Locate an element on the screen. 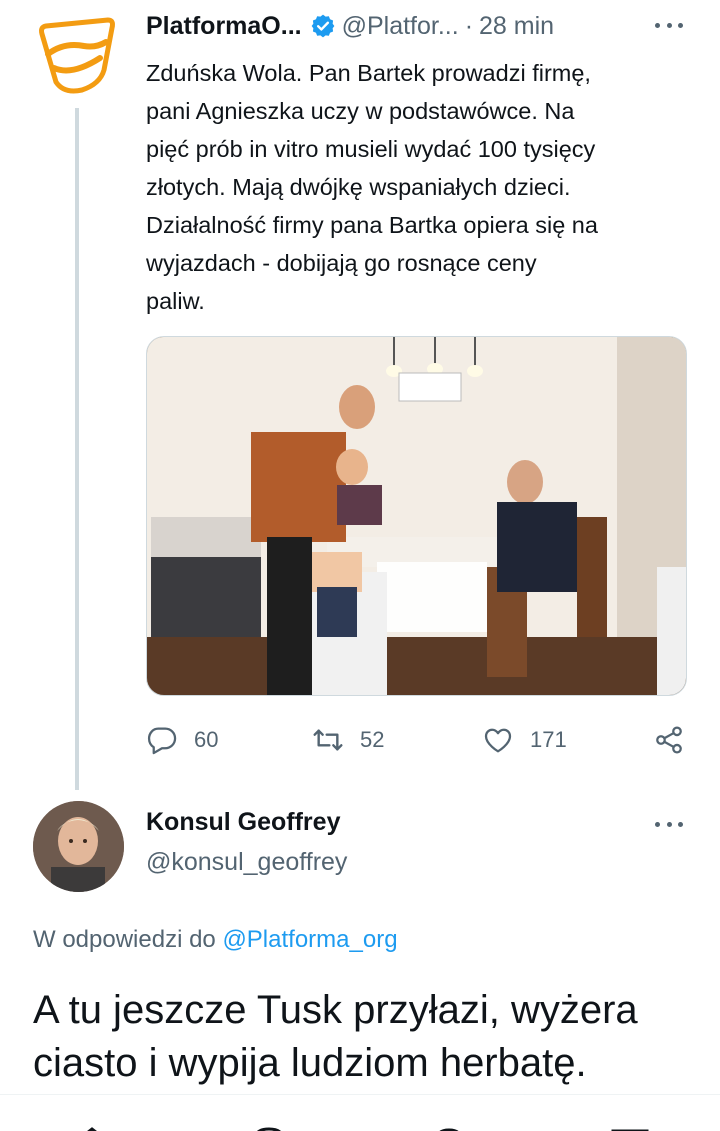 Image resolution: width=720 pixels, height=1131 pixels. reply-author-name: Konsul Geoffrey is located at coordinates (243, 822).